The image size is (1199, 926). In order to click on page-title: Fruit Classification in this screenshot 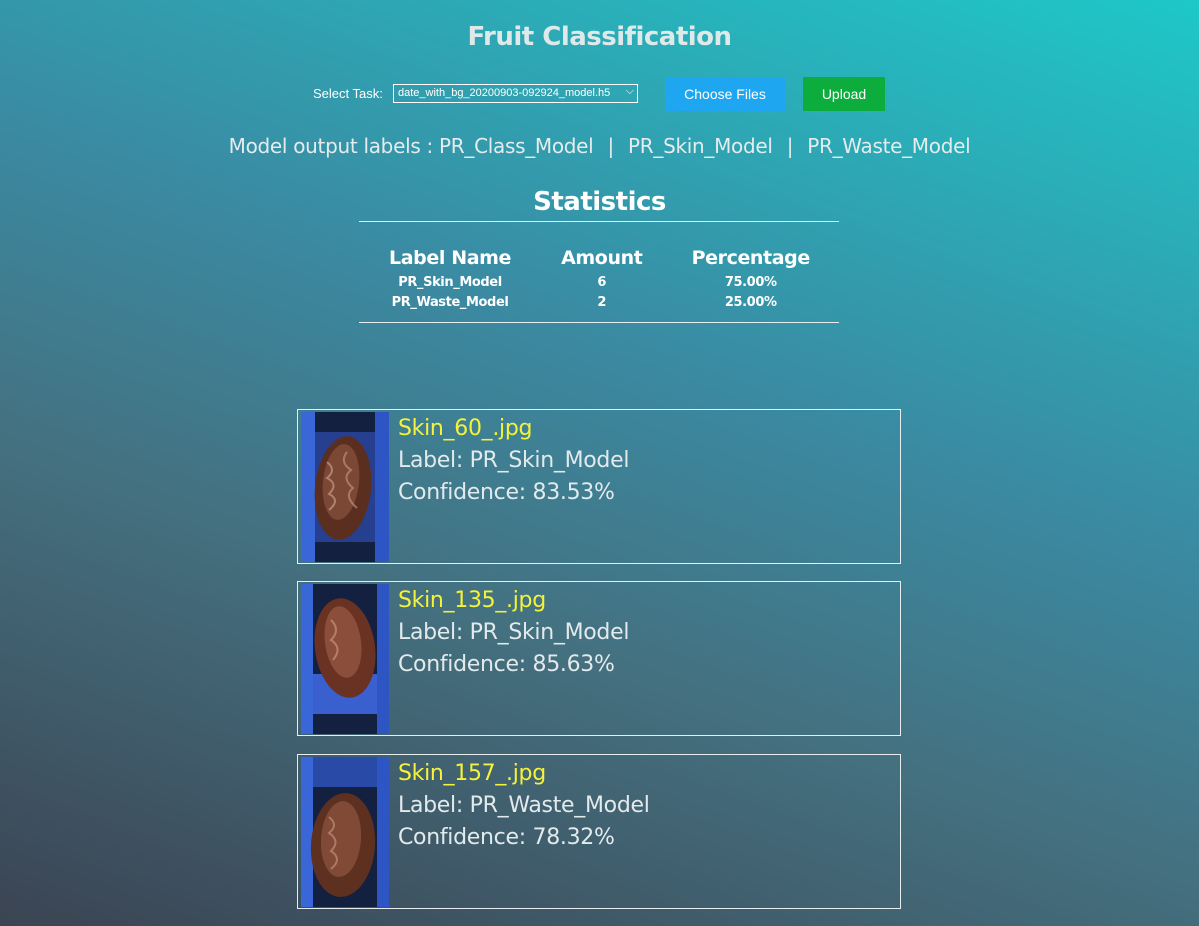, I will do `click(599, 37)`.